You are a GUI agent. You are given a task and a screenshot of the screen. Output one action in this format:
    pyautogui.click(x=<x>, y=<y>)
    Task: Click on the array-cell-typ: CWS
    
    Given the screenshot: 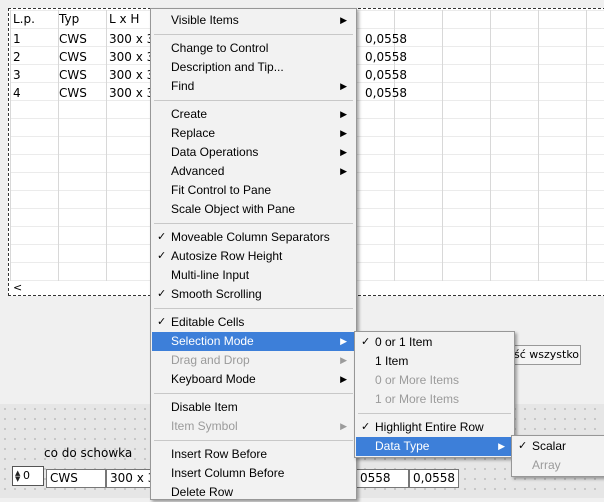 What is the action you would take?
    pyautogui.click(x=76, y=478)
    